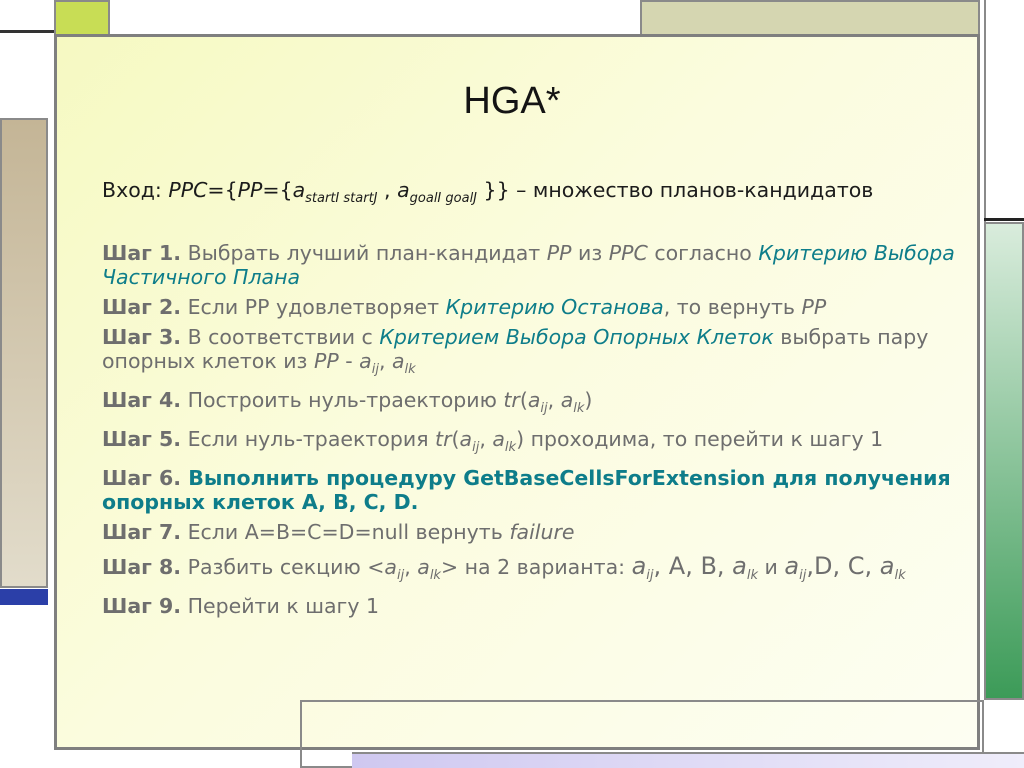 Image resolution: width=1024 pixels, height=768 pixels. Describe the element at coordinates (142, 439) in the screenshot. I see `step-label: Шаг 5.` at that location.